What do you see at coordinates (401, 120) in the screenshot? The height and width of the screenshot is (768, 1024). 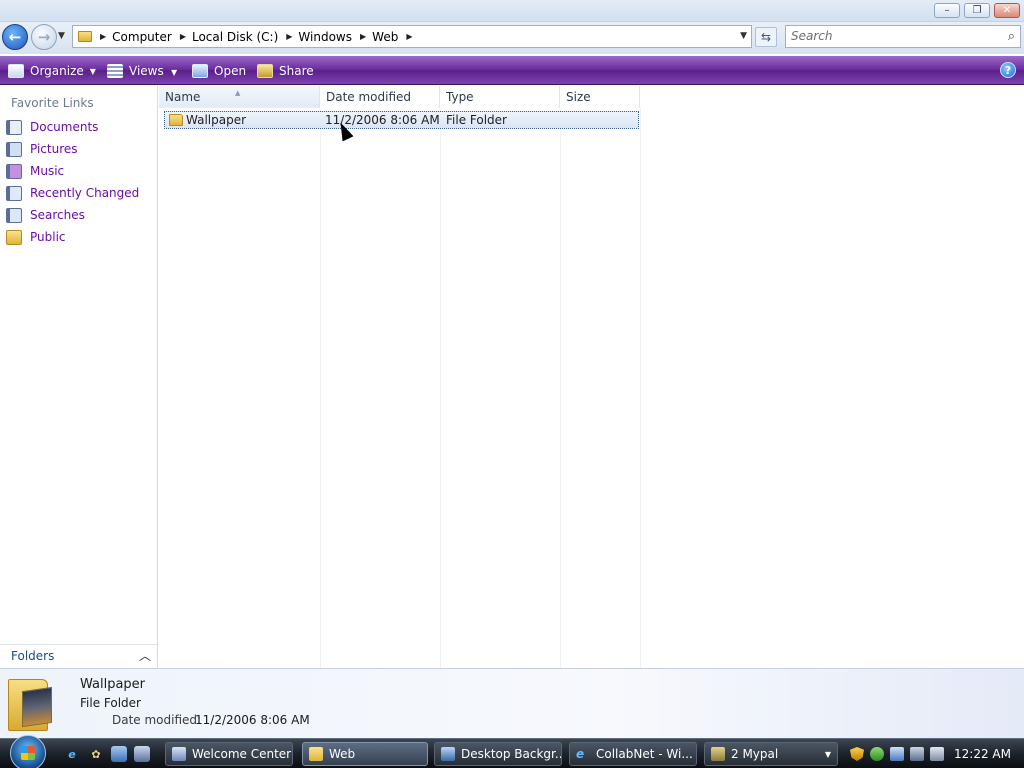 I see `table-row: Wallpaper 11/2/2006 8:06 AM File Folder` at bounding box center [401, 120].